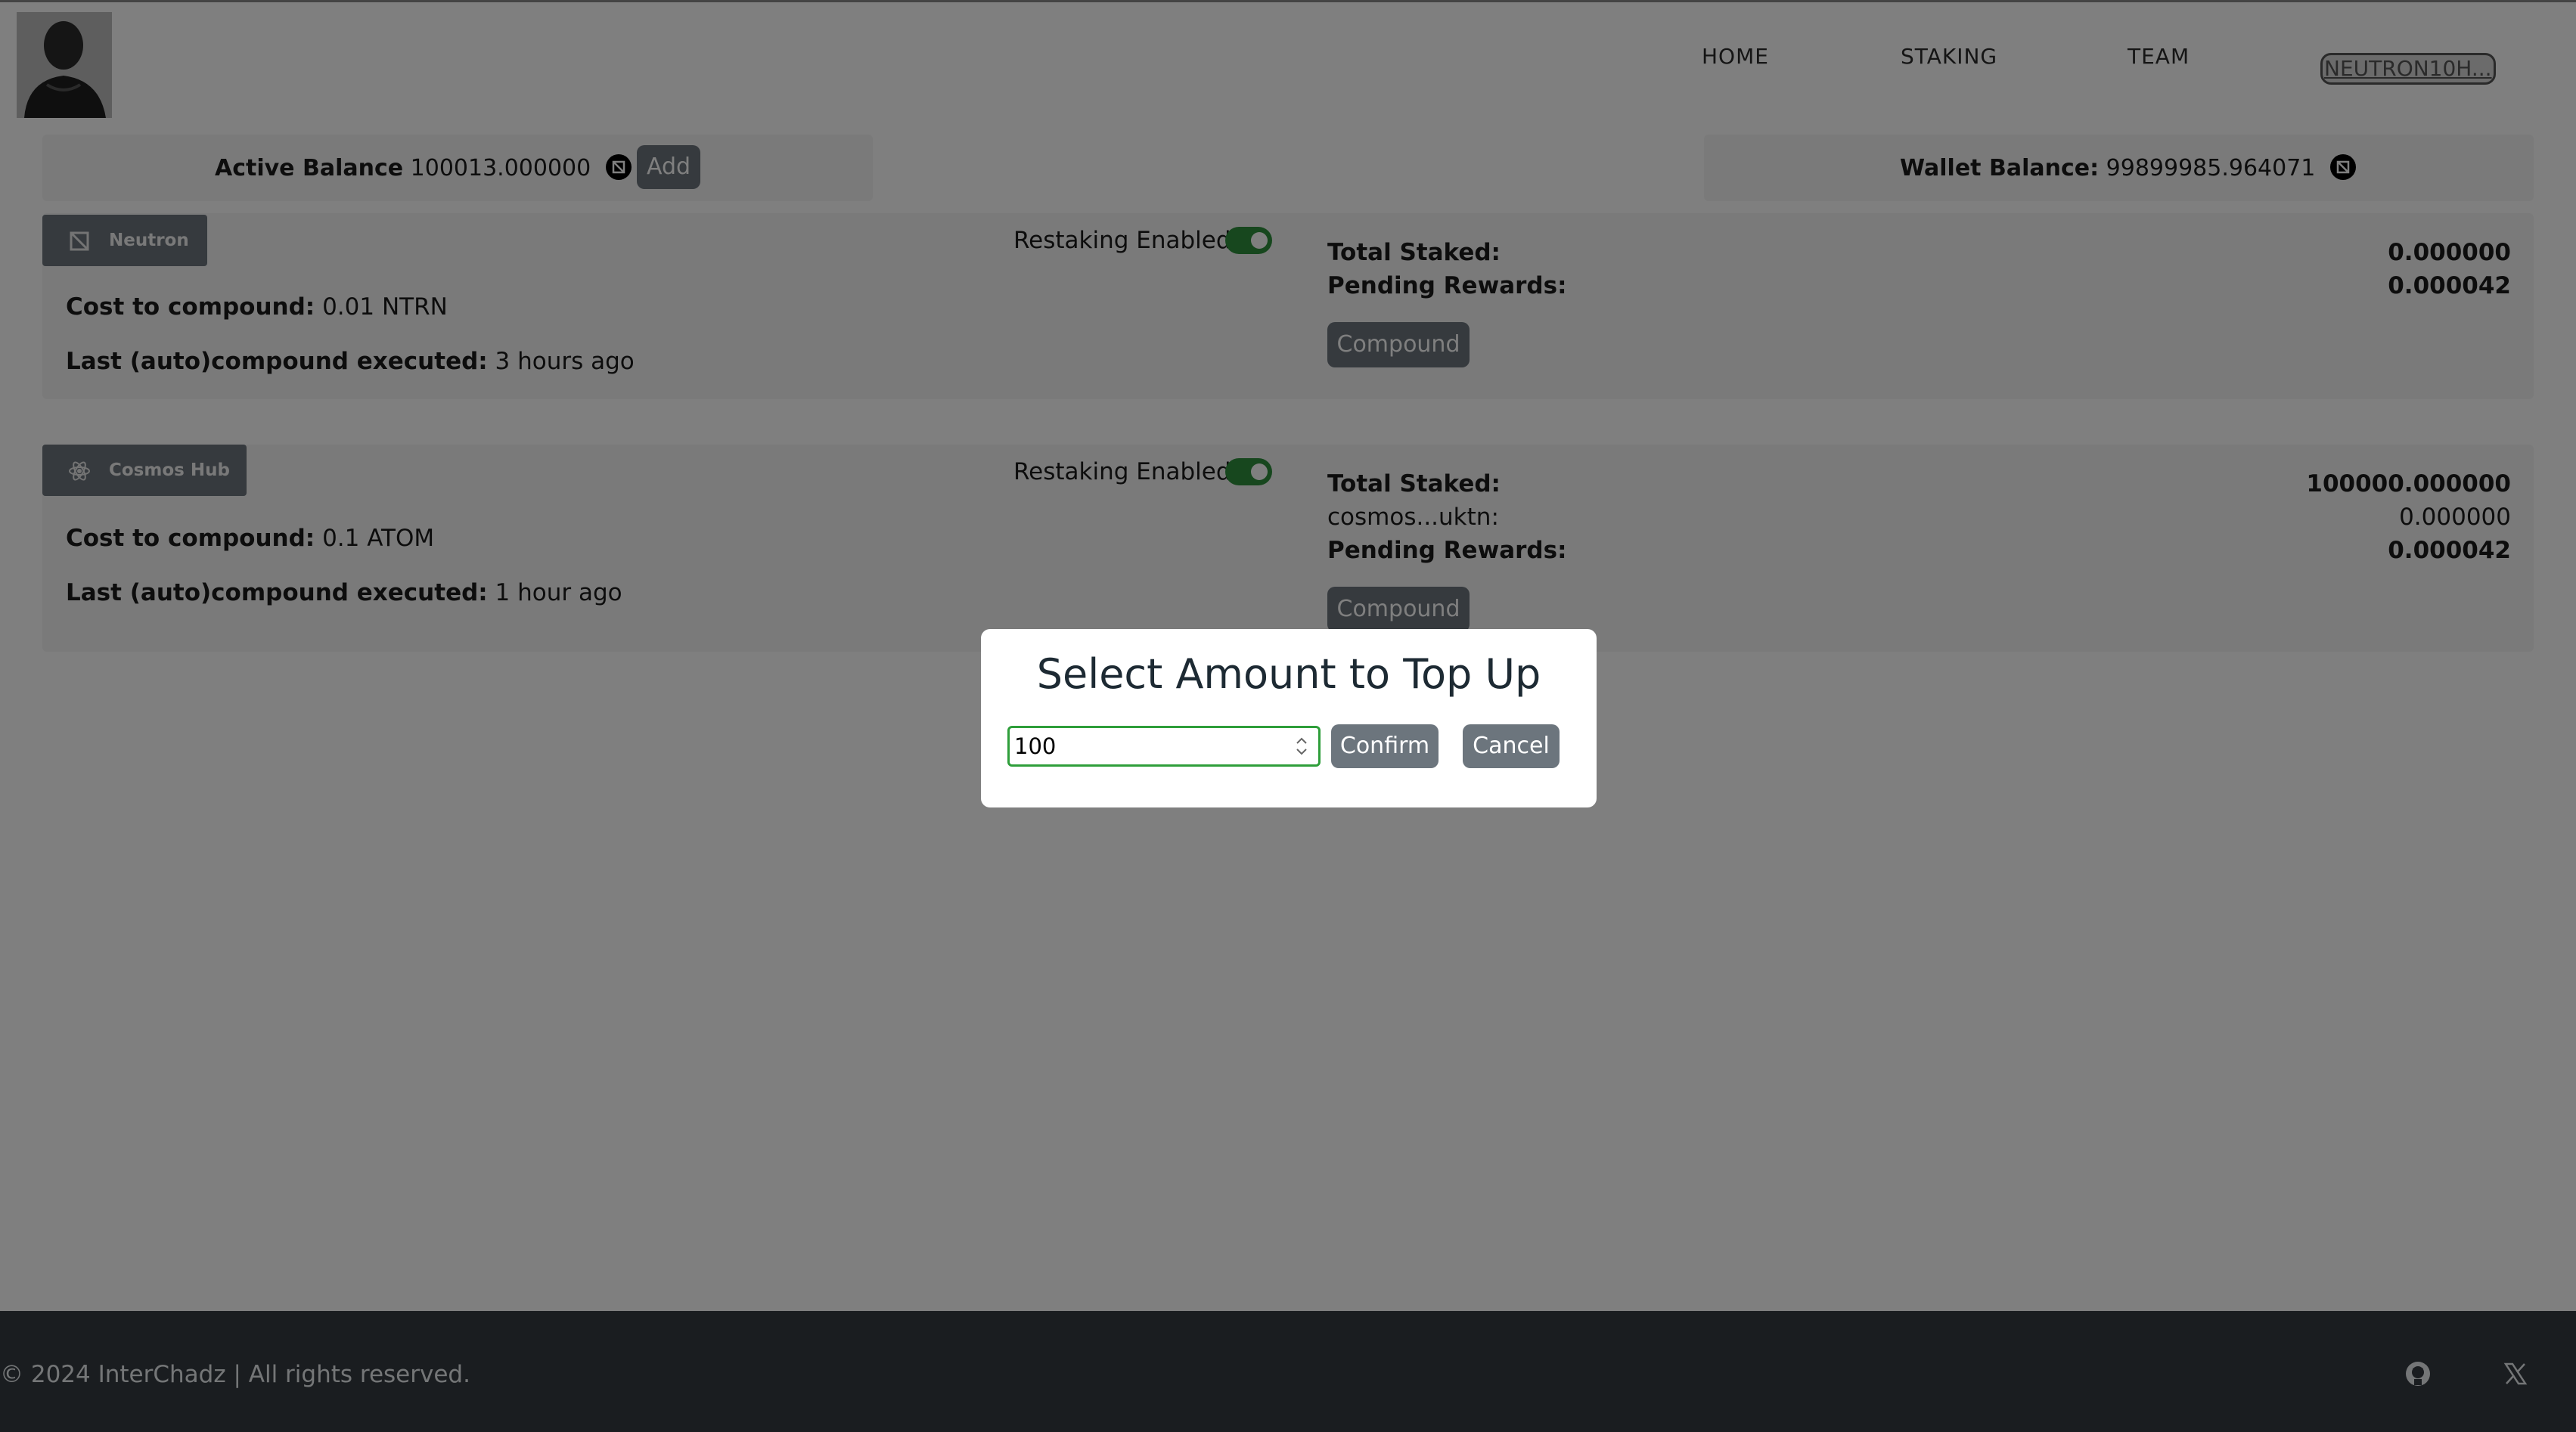  I want to click on amount-input, so click(1164, 746).